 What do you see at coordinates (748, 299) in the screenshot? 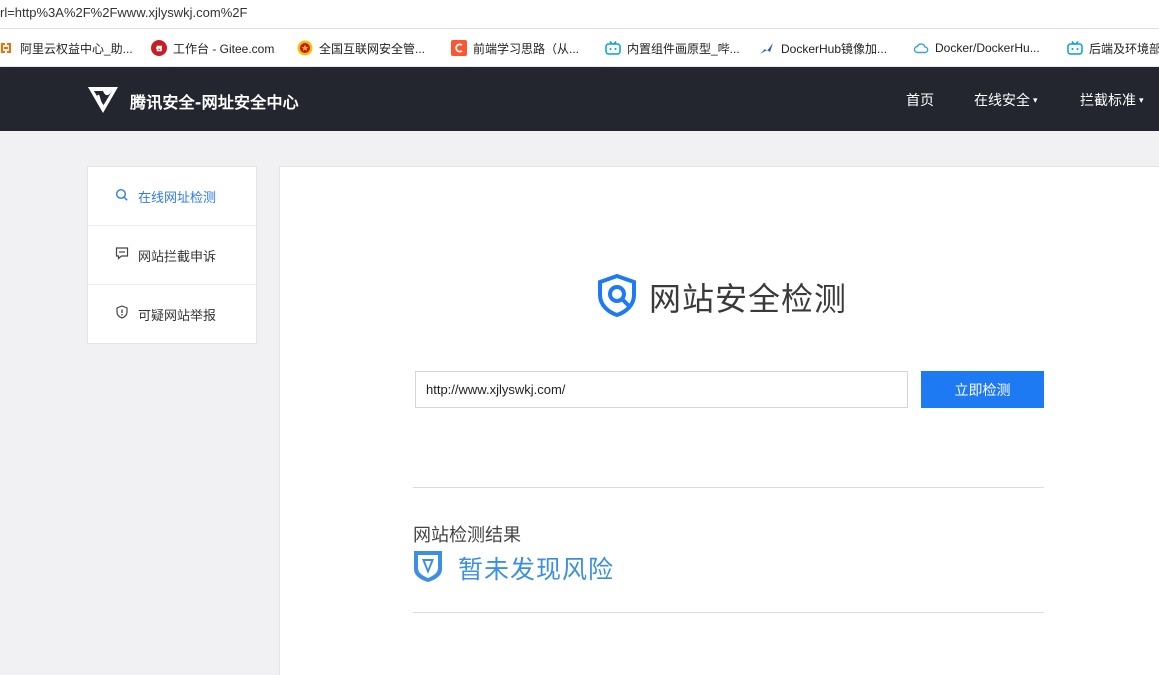
I see `page-title: 网站安全检测` at bounding box center [748, 299].